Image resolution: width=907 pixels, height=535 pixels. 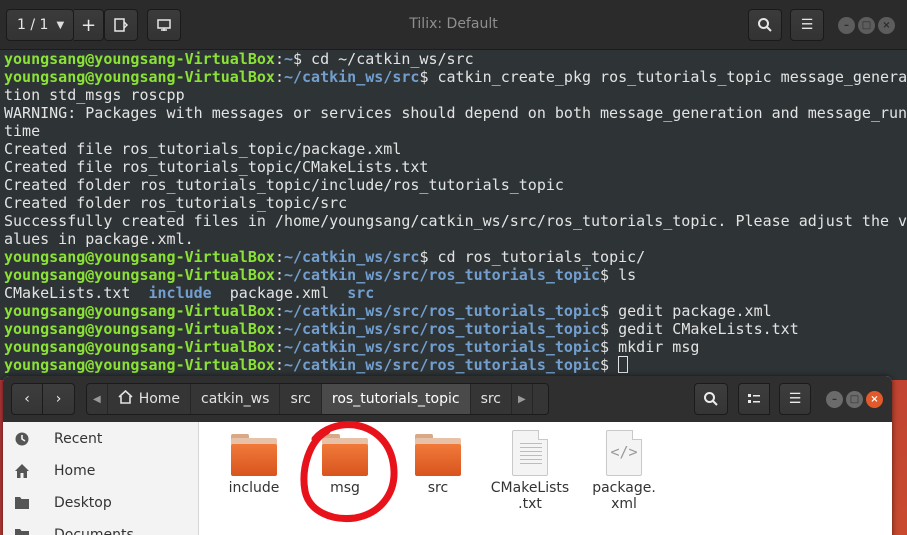 I want to click on breadcrumb-catkin-ws: catkin_ws, so click(x=236, y=399).